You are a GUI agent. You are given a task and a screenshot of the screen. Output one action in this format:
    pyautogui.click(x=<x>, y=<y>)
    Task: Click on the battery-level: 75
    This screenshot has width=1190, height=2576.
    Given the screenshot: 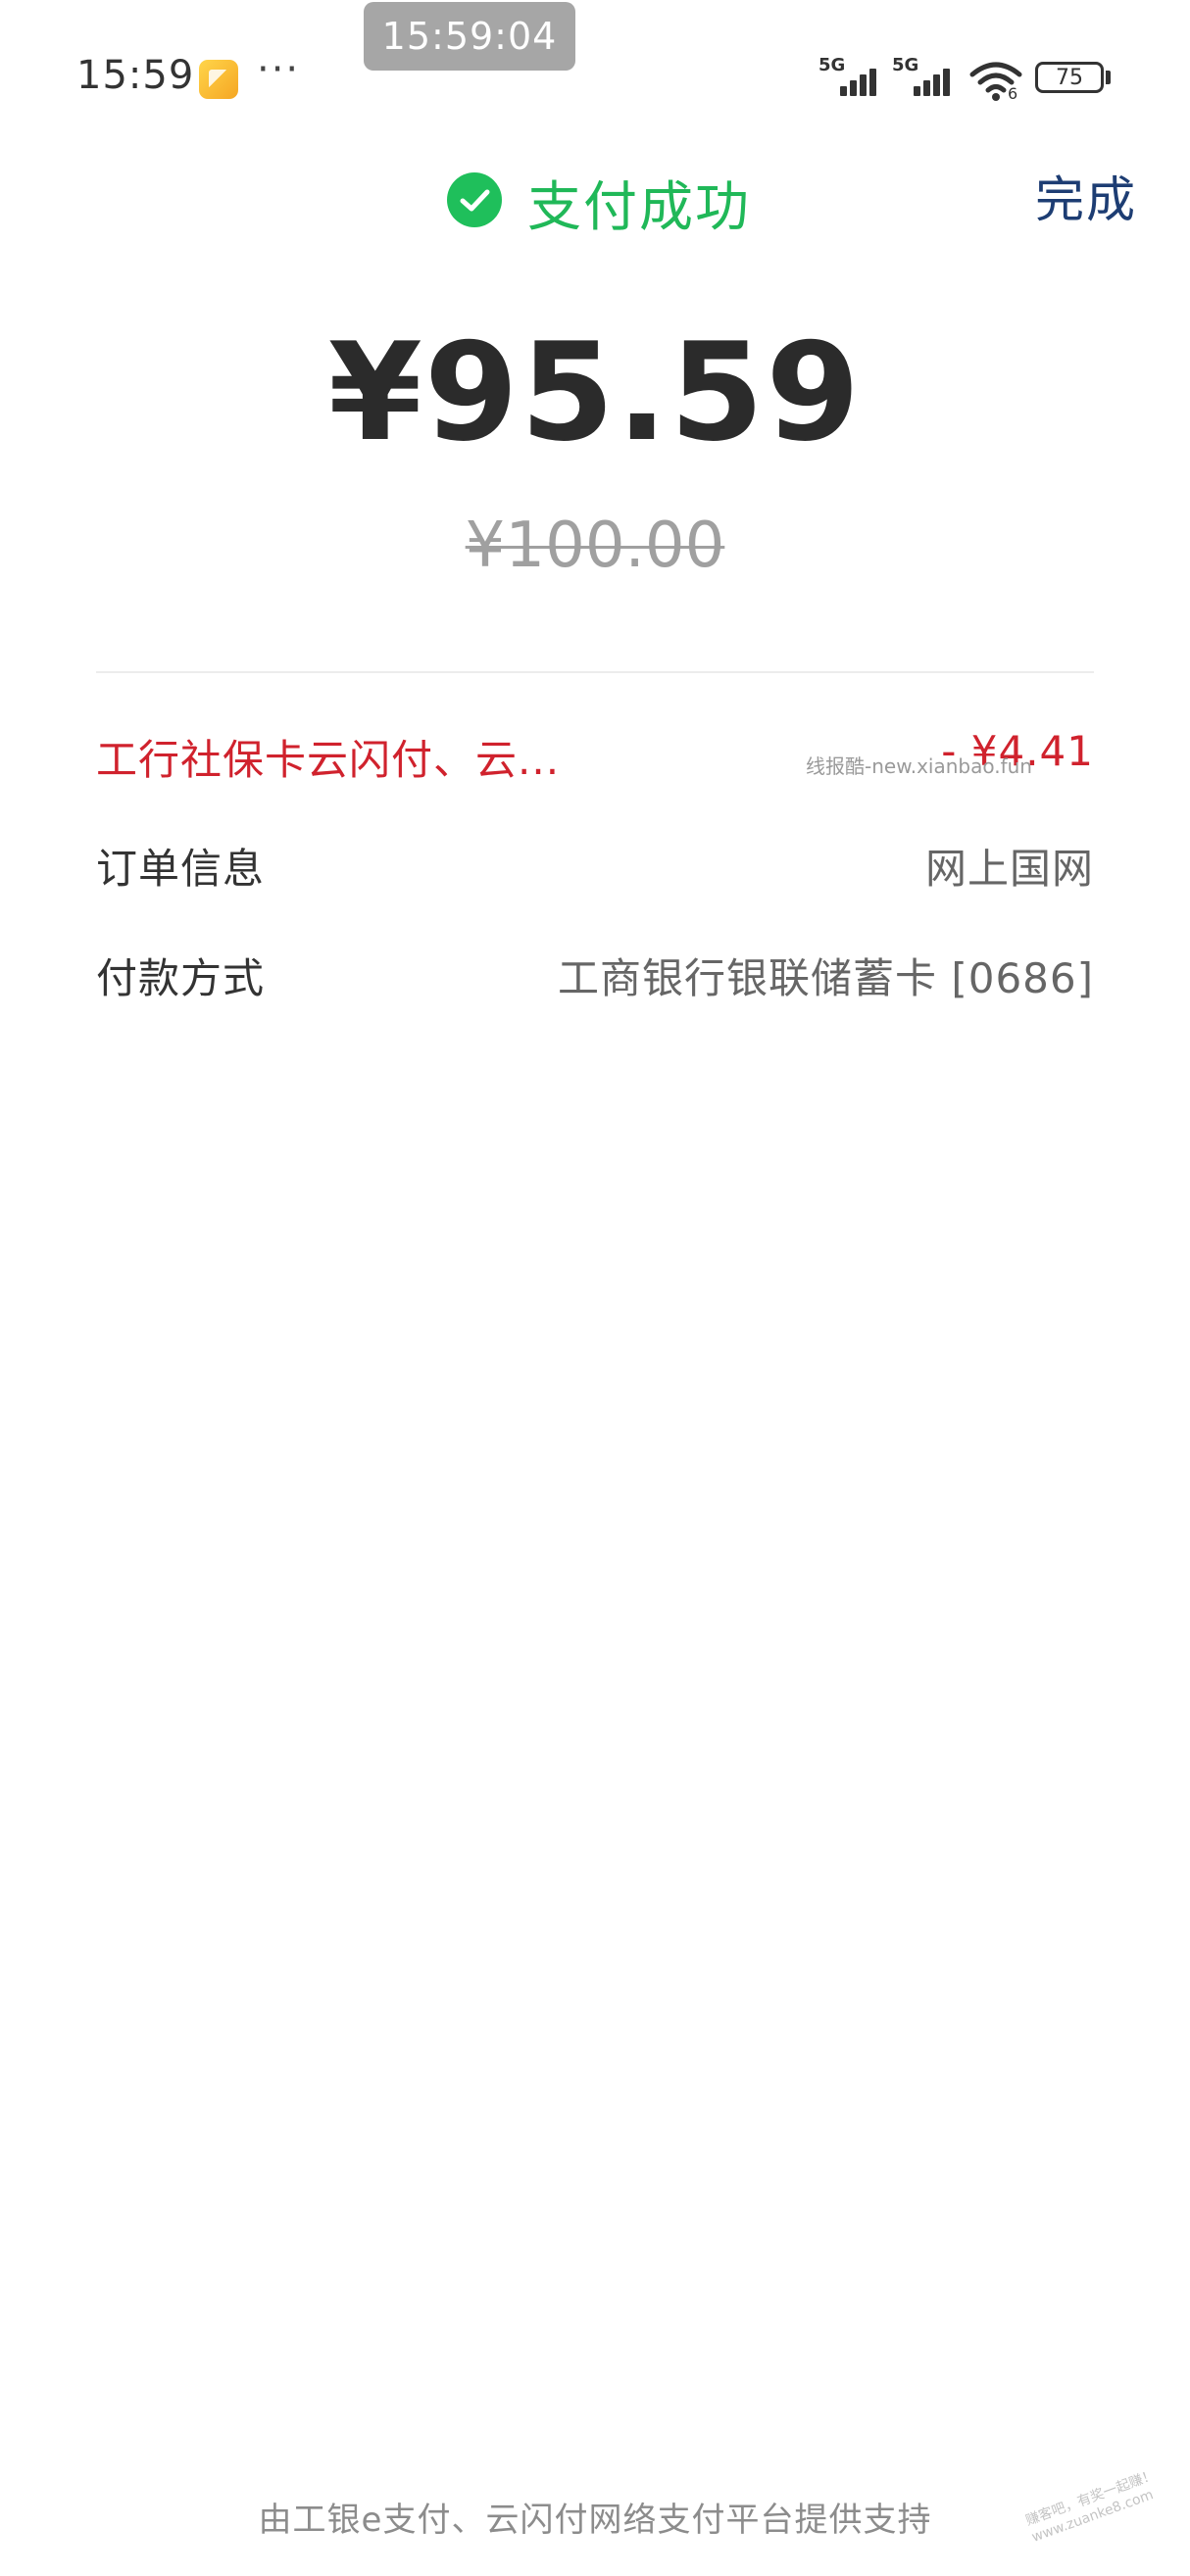 What is the action you would take?
    pyautogui.click(x=1069, y=77)
    